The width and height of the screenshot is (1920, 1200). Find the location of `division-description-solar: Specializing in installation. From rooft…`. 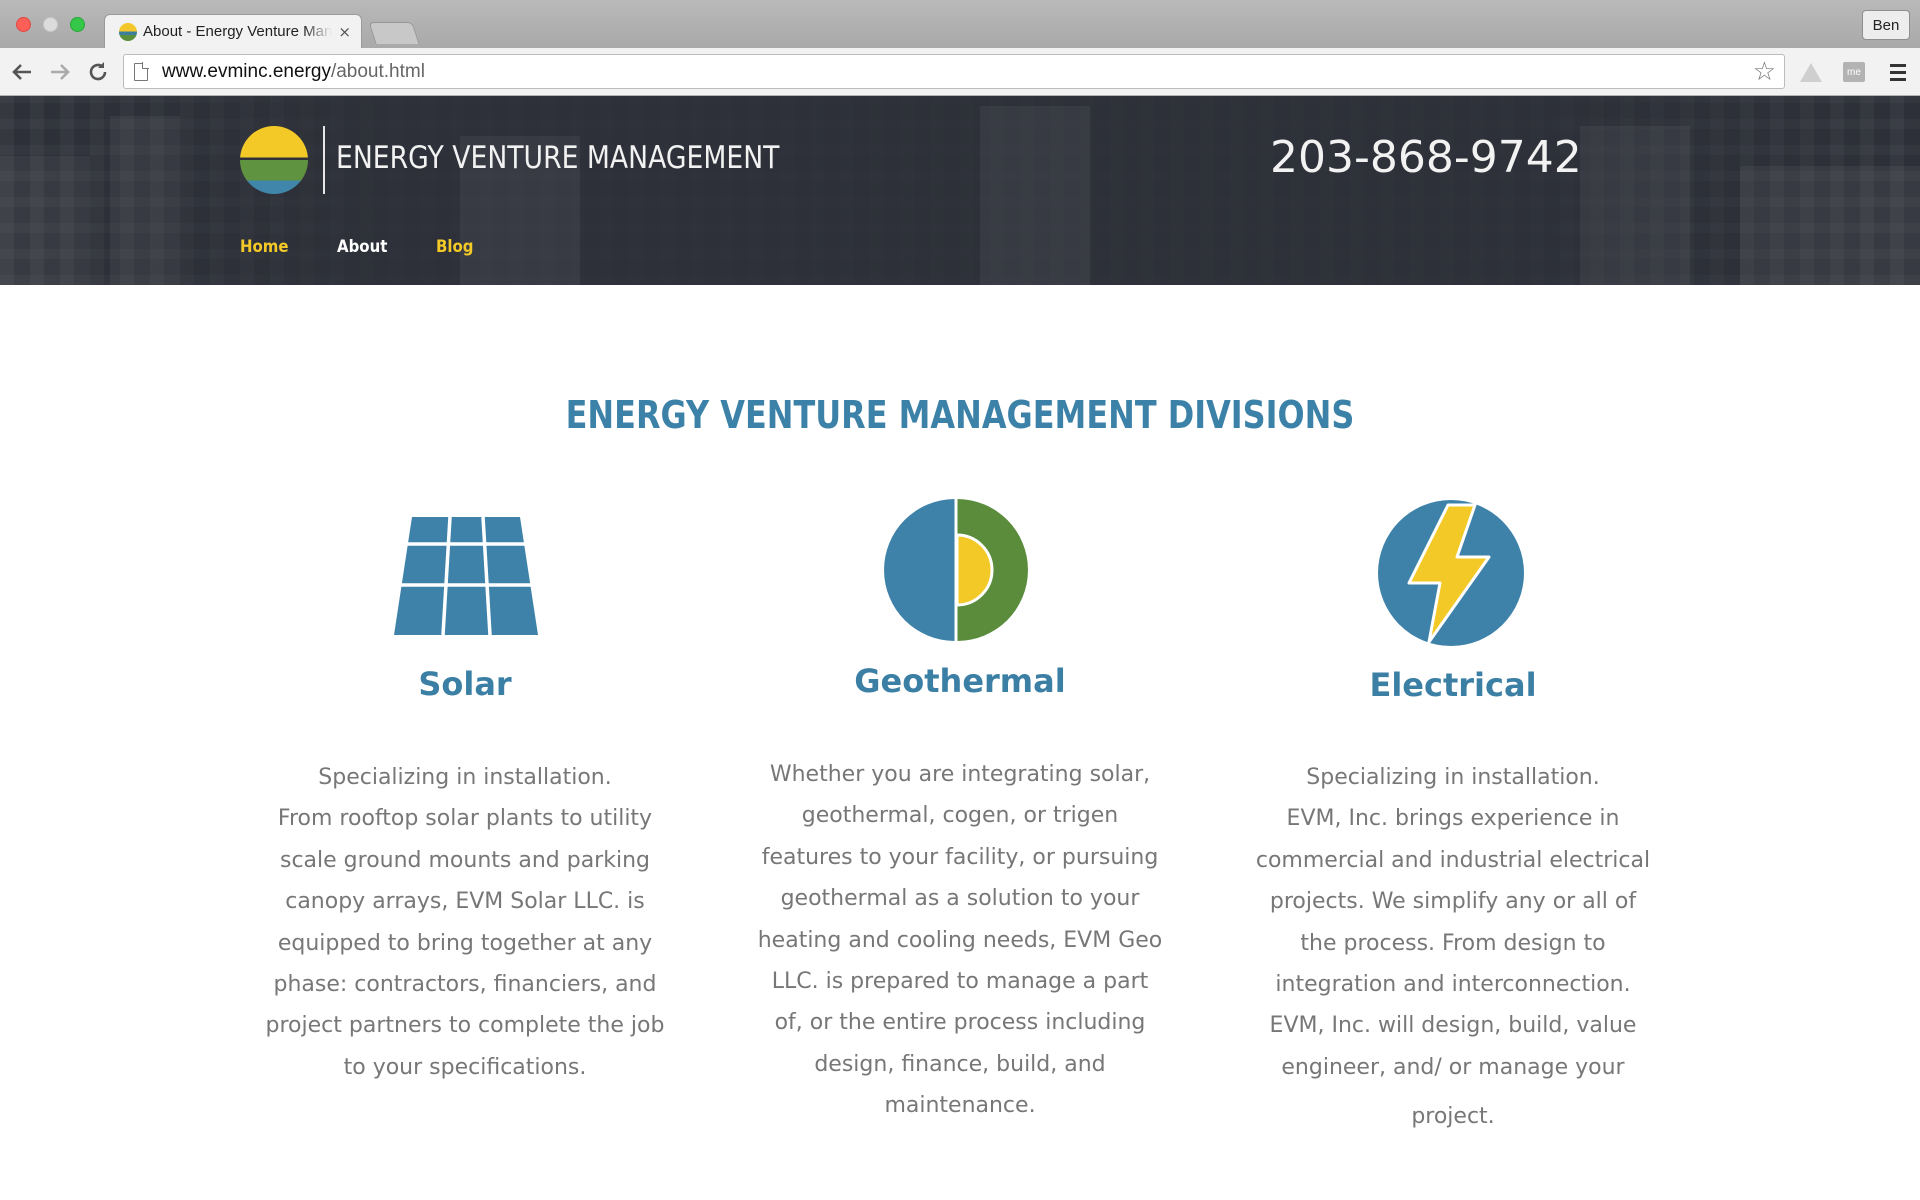

division-description-solar: Specializing in installation. From rooft… is located at coordinates (465, 922).